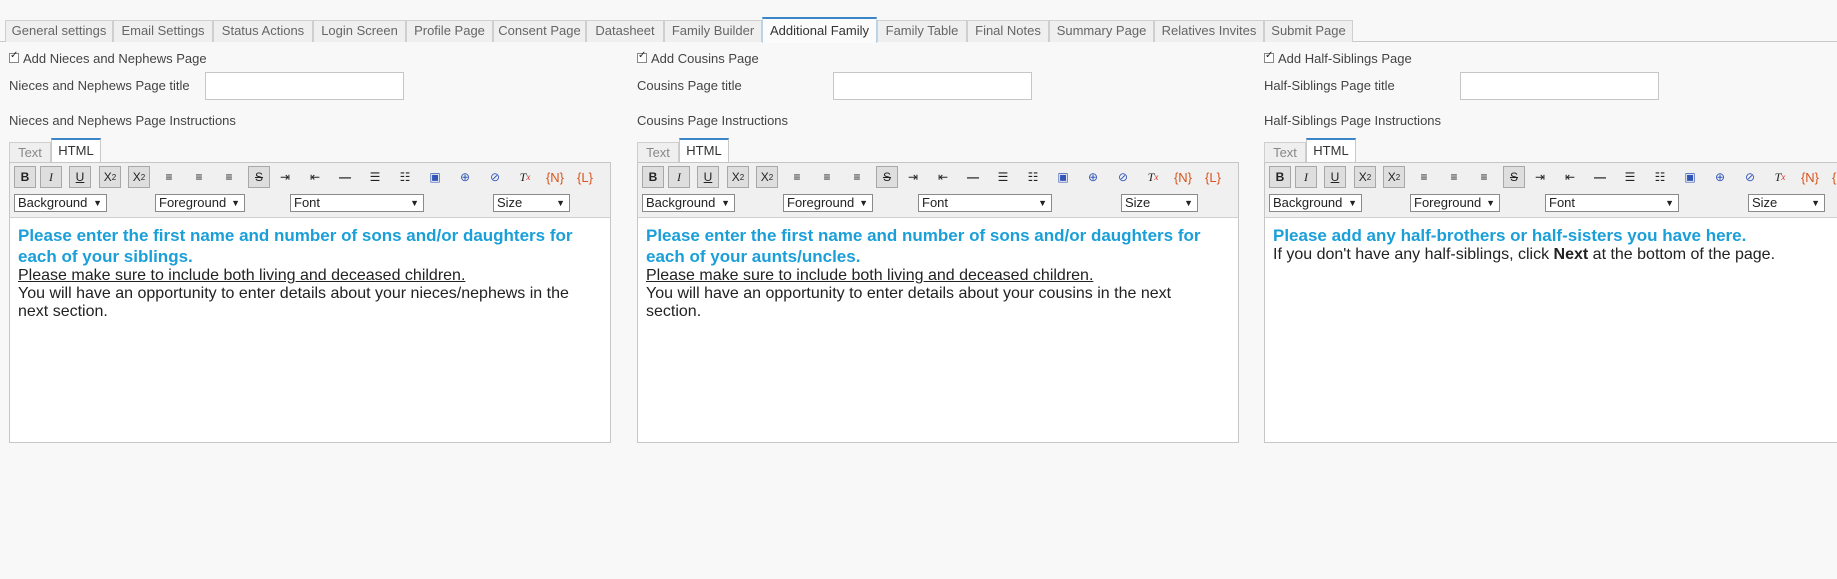 Image resolution: width=1837 pixels, height=579 pixels. What do you see at coordinates (359, 31) in the screenshot?
I see `tab-login-screen: Login Screen` at bounding box center [359, 31].